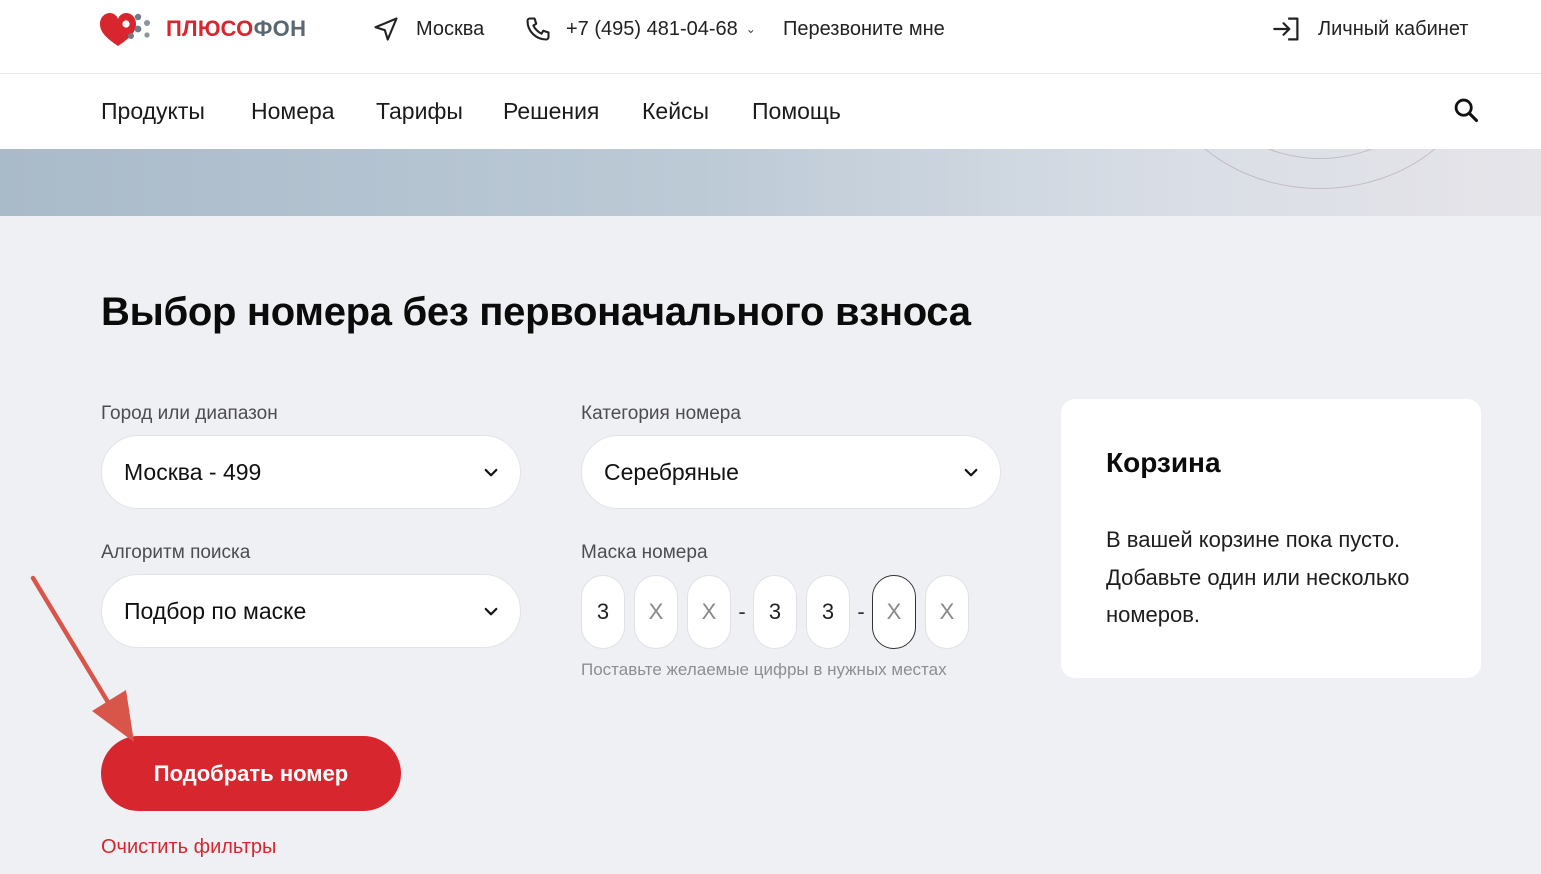  What do you see at coordinates (450, 28) in the screenshot?
I see `city-name: Москва` at bounding box center [450, 28].